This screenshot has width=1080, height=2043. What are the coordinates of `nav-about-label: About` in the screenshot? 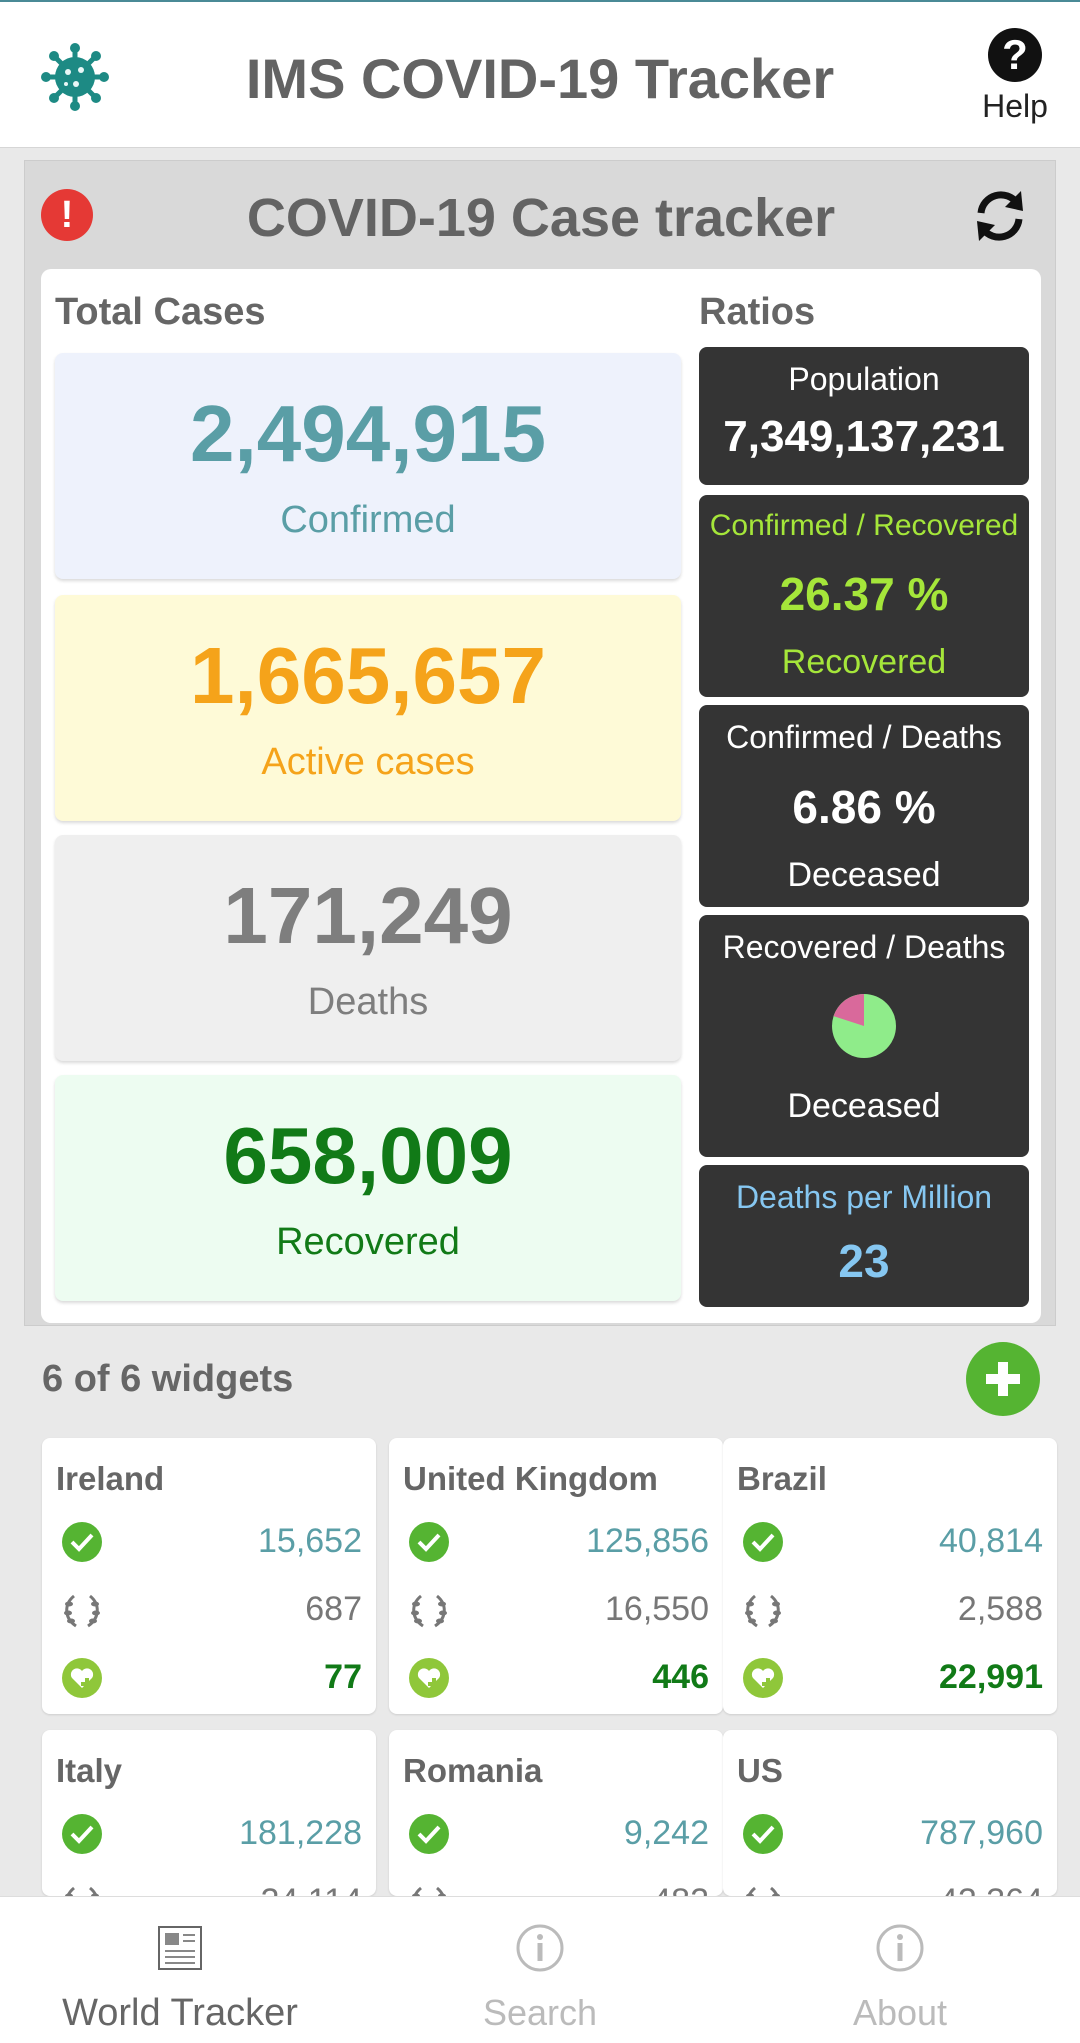 It's located at (900, 2012).